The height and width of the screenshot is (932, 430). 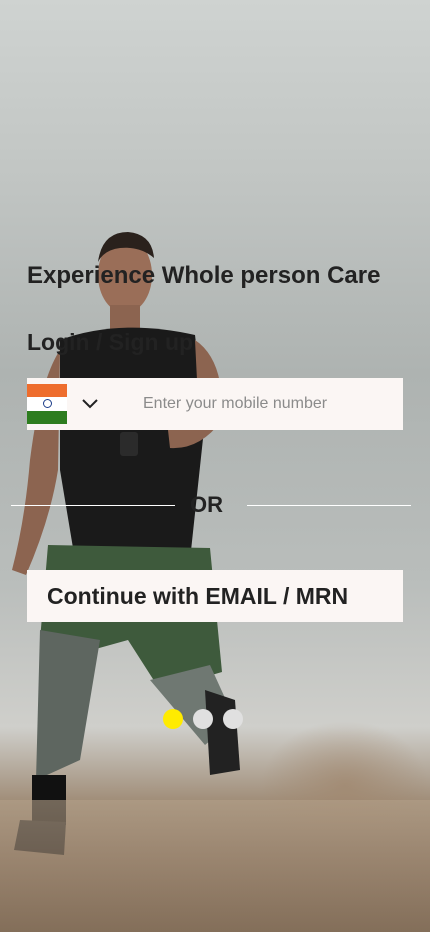 What do you see at coordinates (93, 505) in the screenshot?
I see `divider-line-left` at bounding box center [93, 505].